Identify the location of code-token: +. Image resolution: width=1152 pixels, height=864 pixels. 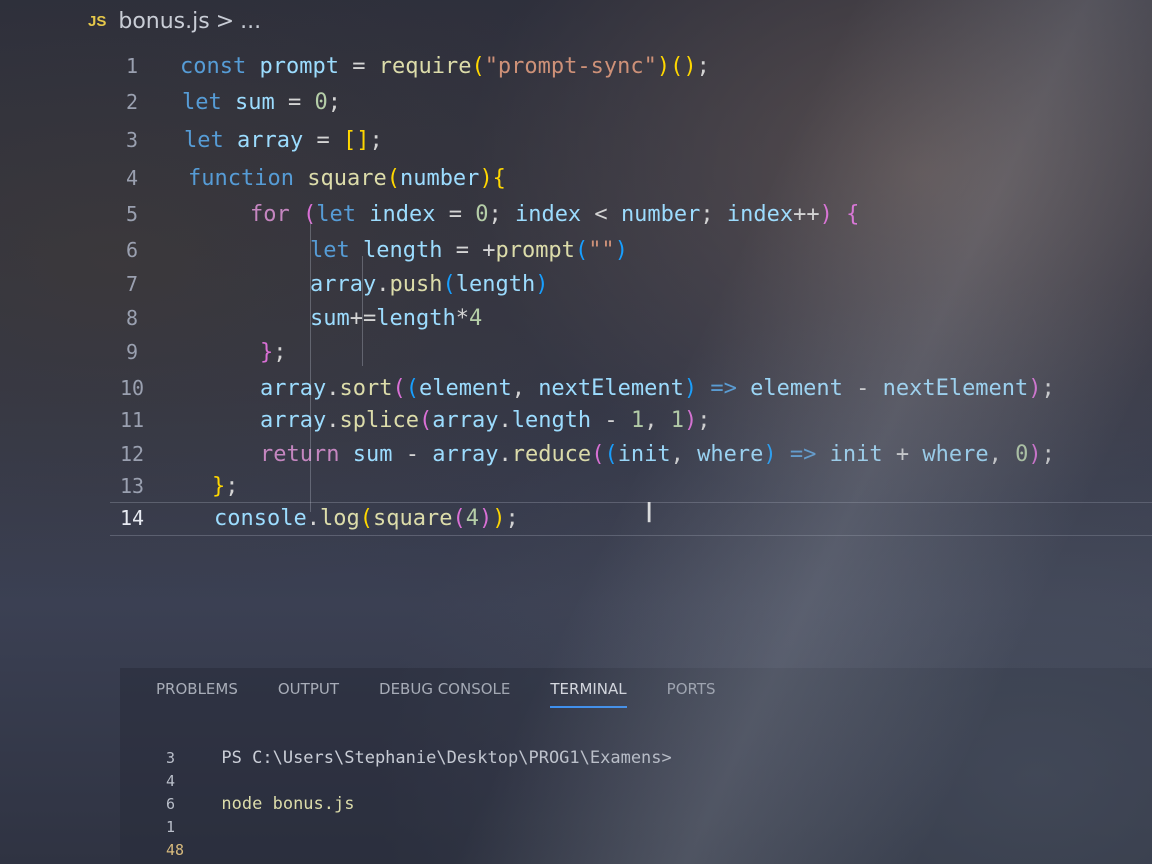
(902, 454).